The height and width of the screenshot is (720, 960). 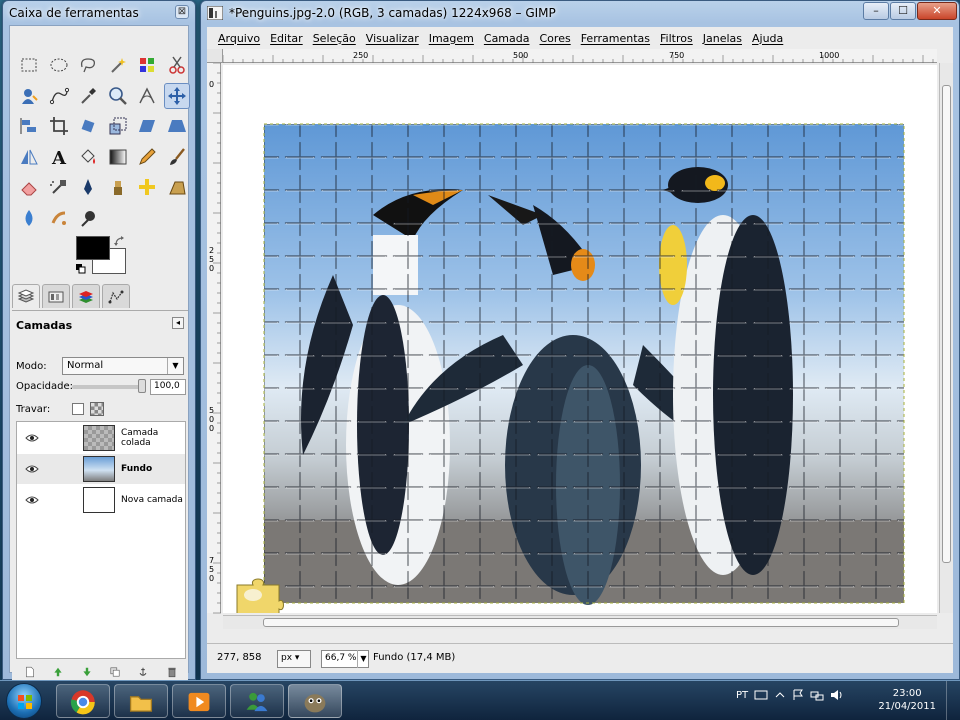 I want to click on tab-channels, so click(x=56, y=296).